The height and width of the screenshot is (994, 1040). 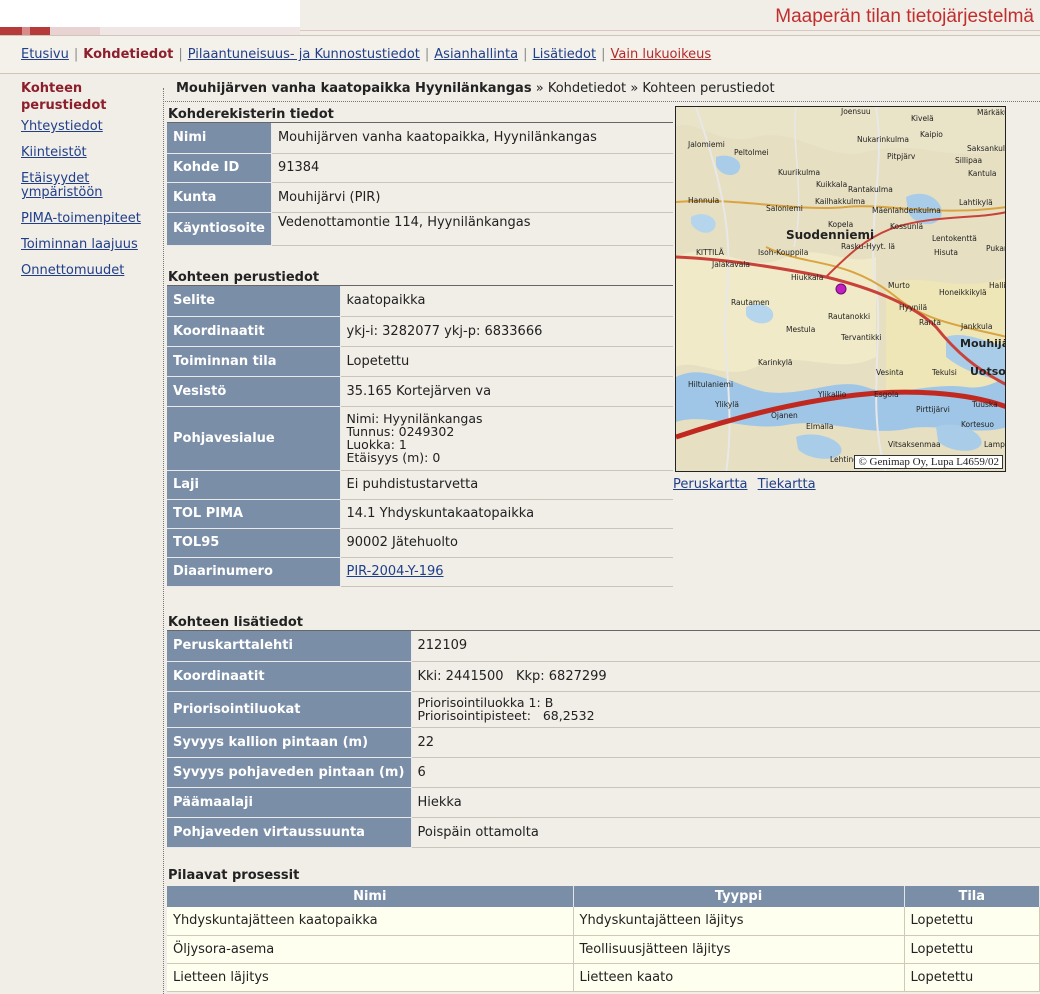 What do you see at coordinates (289, 742) in the screenshot?
I see `additional-label: Syvyys kallion pintaan (m)` at bounding box center [289, 742].